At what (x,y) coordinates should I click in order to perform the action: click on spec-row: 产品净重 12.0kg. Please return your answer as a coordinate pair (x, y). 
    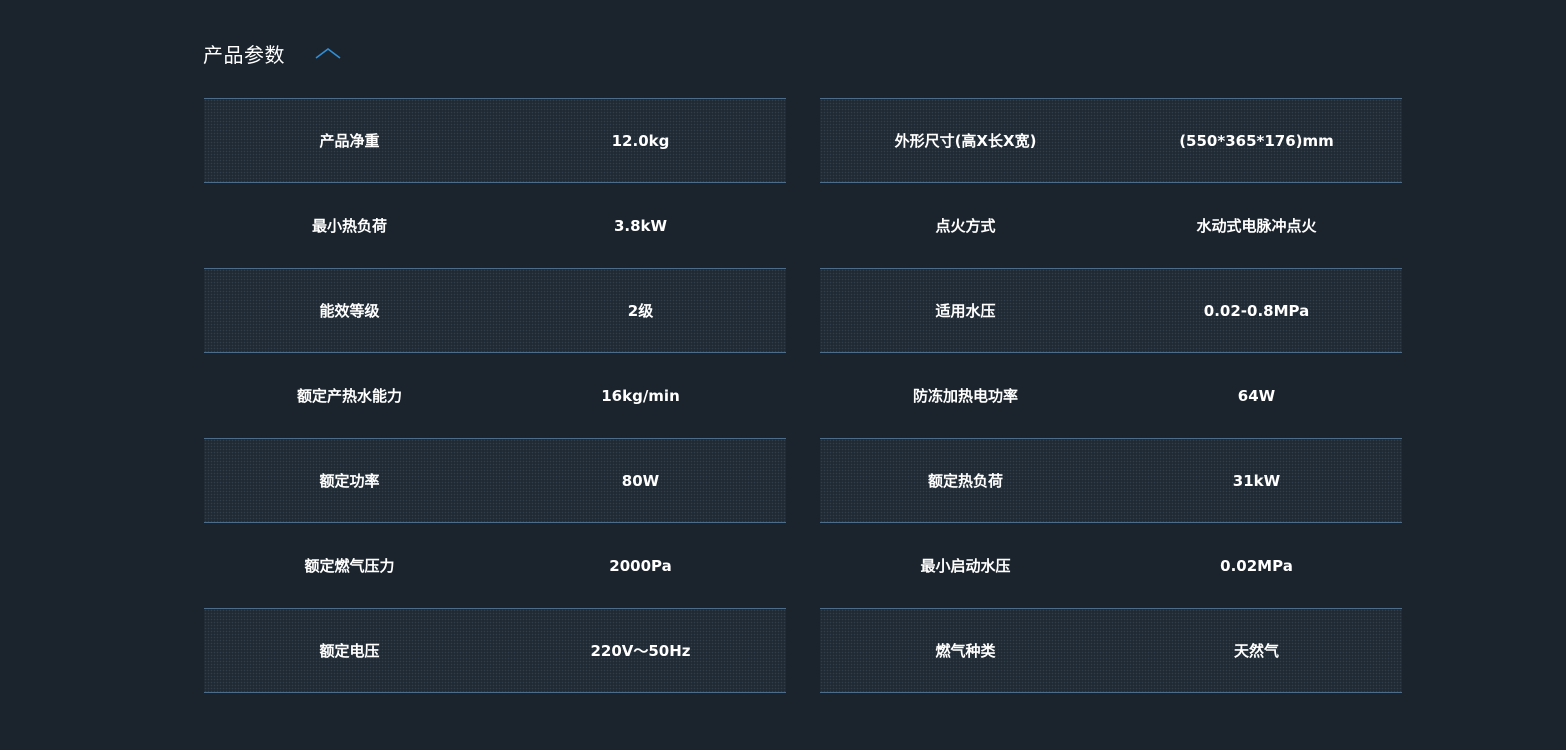
    Looking at the image, I should click on (495, 140).